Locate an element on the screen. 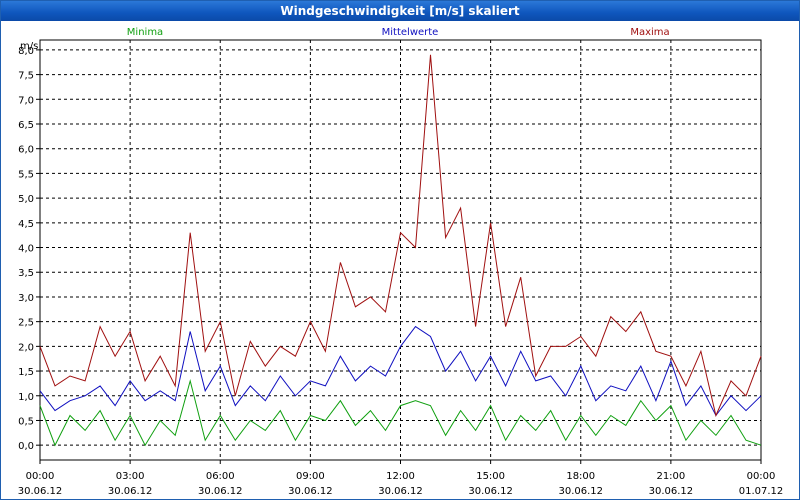  x-tick-time: 21:00 is located at coordinates (670, 476).